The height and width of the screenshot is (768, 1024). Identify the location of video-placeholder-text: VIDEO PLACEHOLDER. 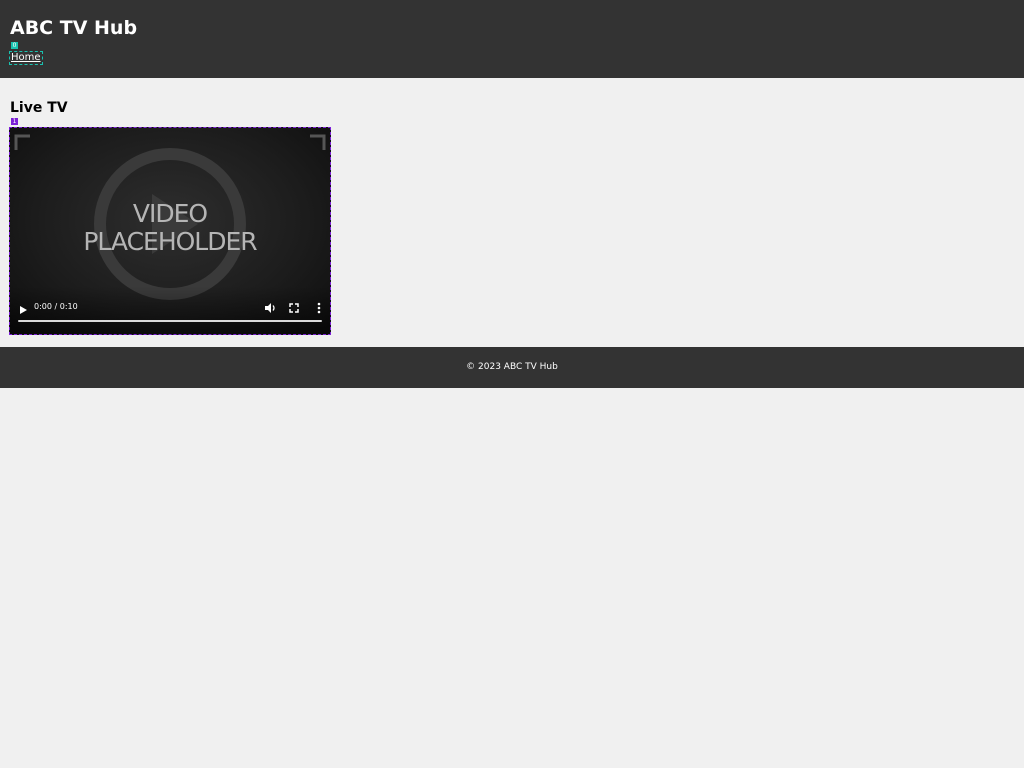
(170, 228).